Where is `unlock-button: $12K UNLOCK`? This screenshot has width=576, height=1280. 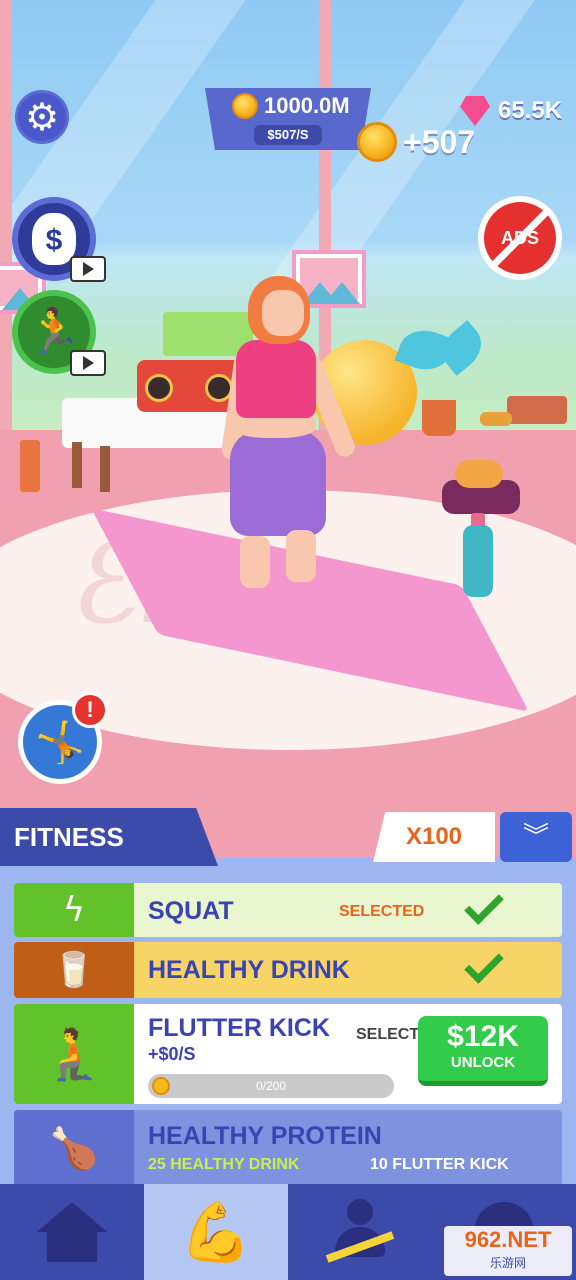
unlock-button: $12K UNLOCK is located at coordinates (483, 1051).